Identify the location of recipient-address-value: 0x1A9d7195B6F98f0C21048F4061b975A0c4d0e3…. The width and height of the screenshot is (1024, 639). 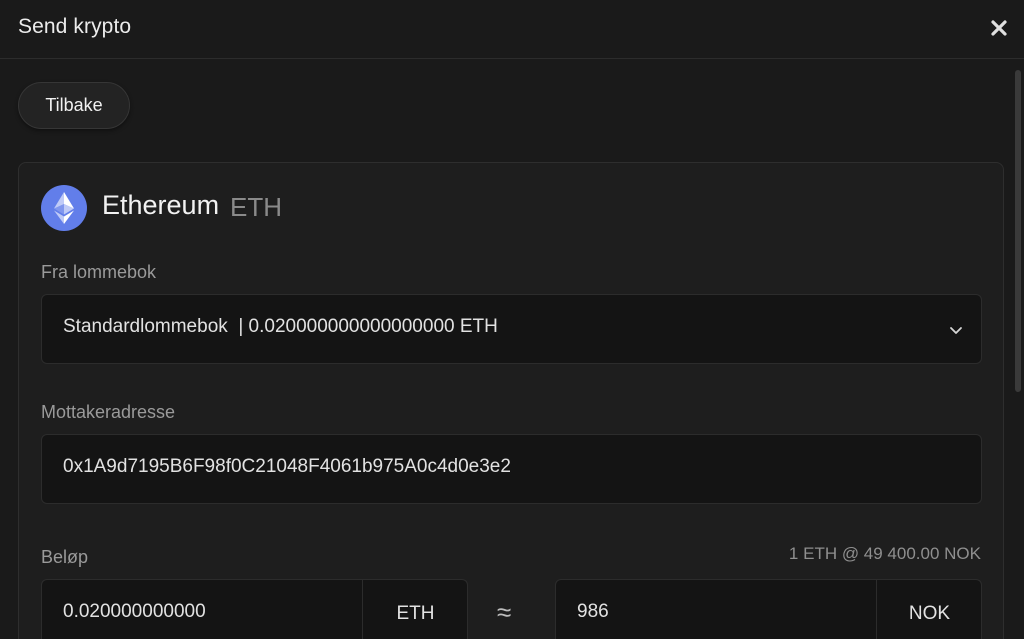
(287, 466).